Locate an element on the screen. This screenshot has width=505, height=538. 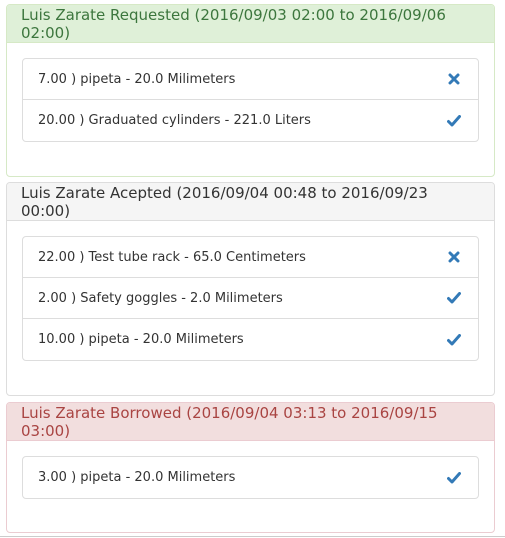
item-list: 3.00 ) pipeta - 20.0 Milimeters is located at coordinates (250, 477).